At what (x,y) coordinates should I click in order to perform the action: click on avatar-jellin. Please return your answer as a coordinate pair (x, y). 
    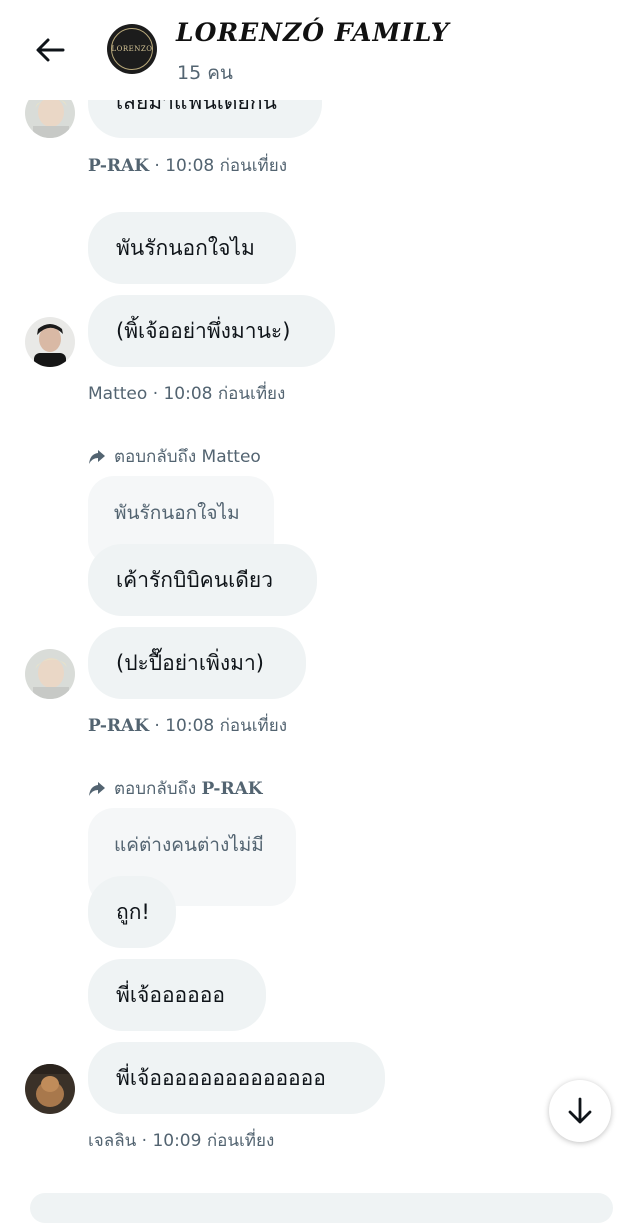
    Looking at the image, I should click on (50, 1089).